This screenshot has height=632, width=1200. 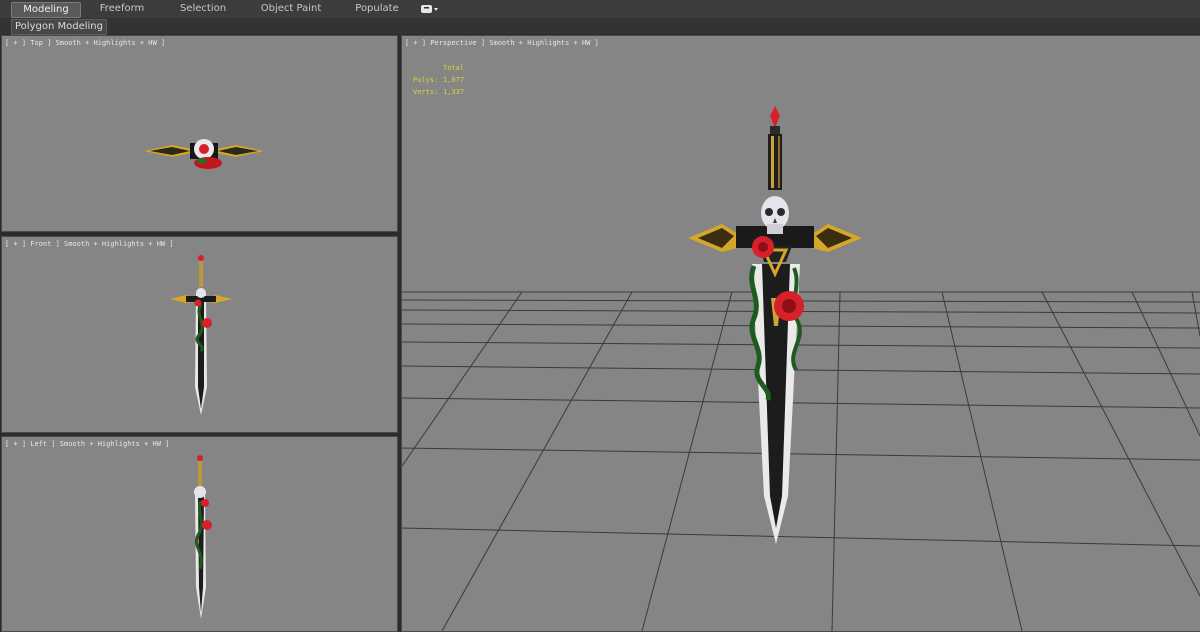 I want to click on tab-modeling: Modeling, so click(x=46, y=10).